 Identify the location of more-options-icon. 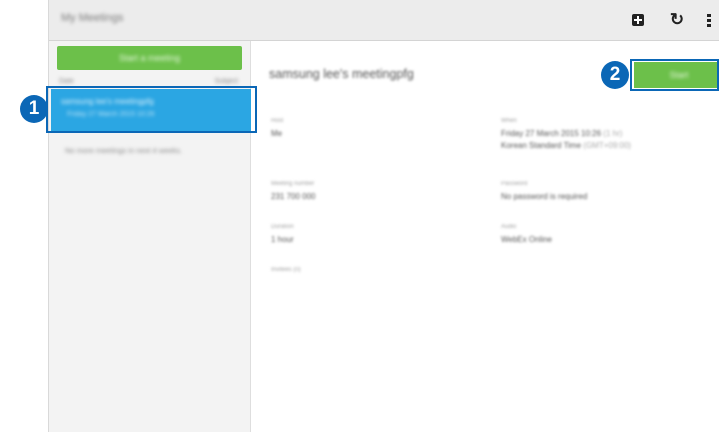
(709, 20).